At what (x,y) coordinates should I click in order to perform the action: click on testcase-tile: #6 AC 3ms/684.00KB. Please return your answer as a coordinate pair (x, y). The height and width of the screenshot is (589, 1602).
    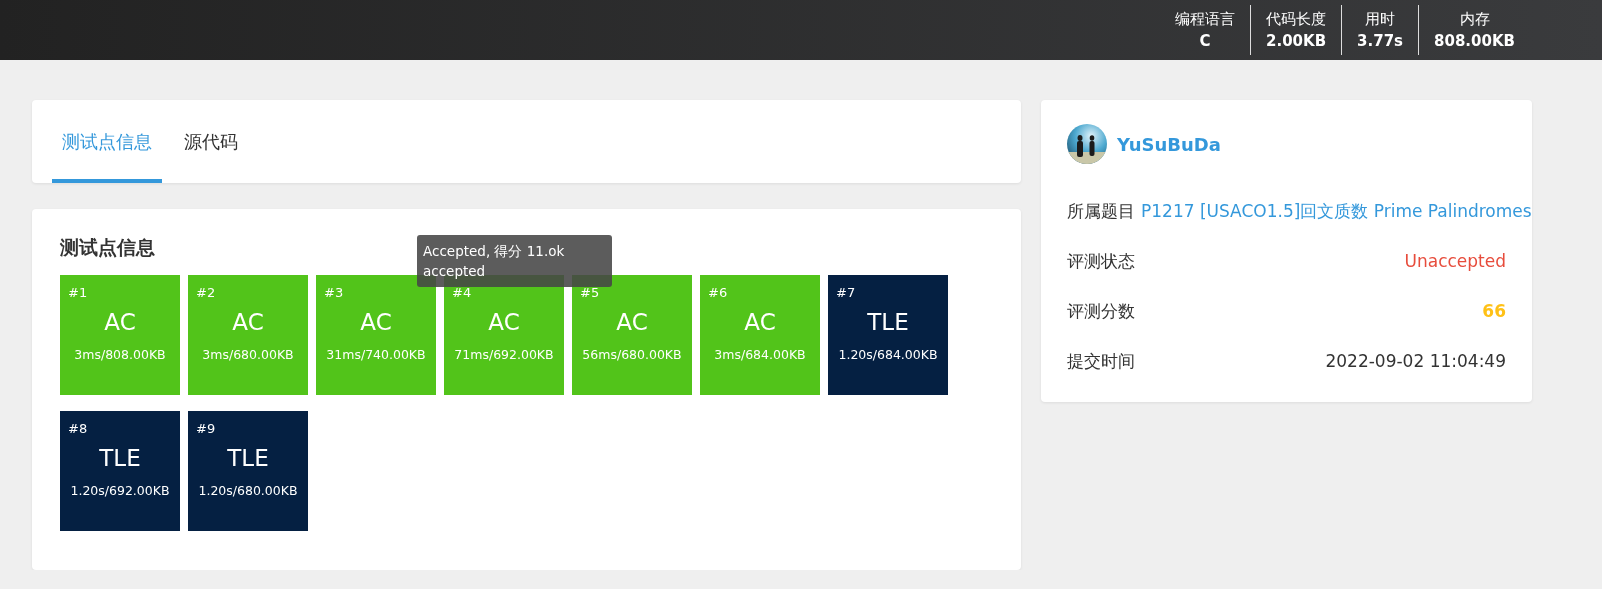
    Looking at the image, I should click on (760, 335).